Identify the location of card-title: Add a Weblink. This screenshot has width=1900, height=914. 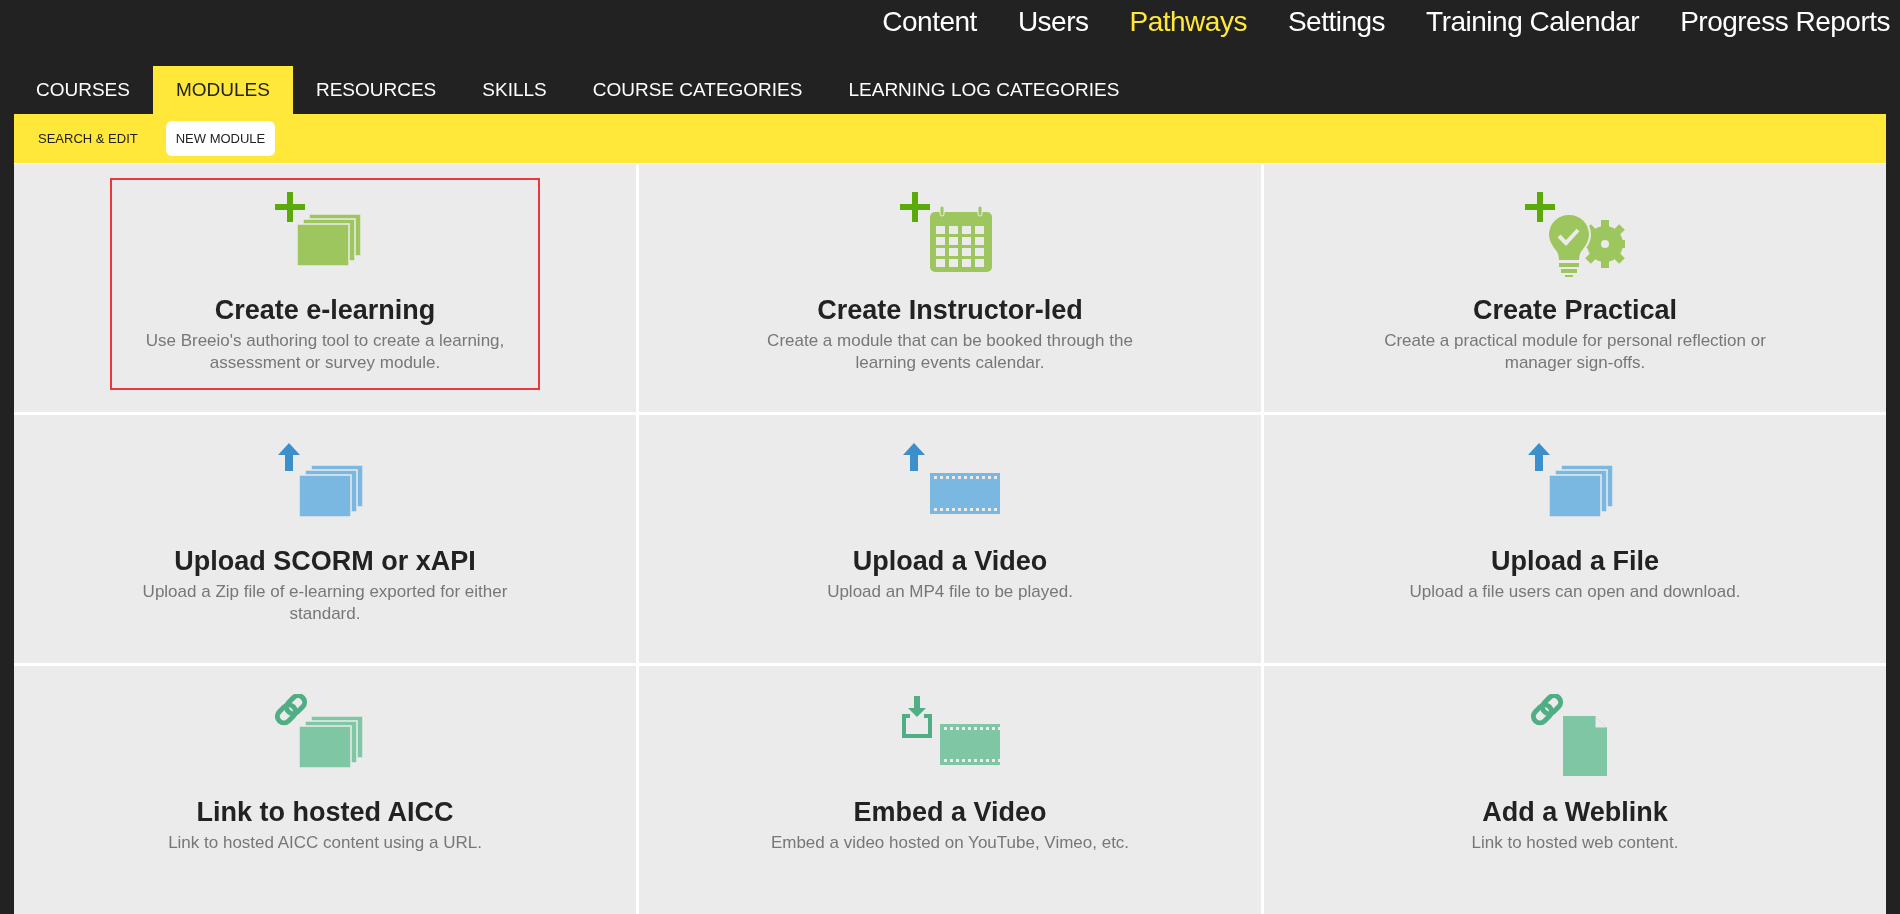
(1575, 812).